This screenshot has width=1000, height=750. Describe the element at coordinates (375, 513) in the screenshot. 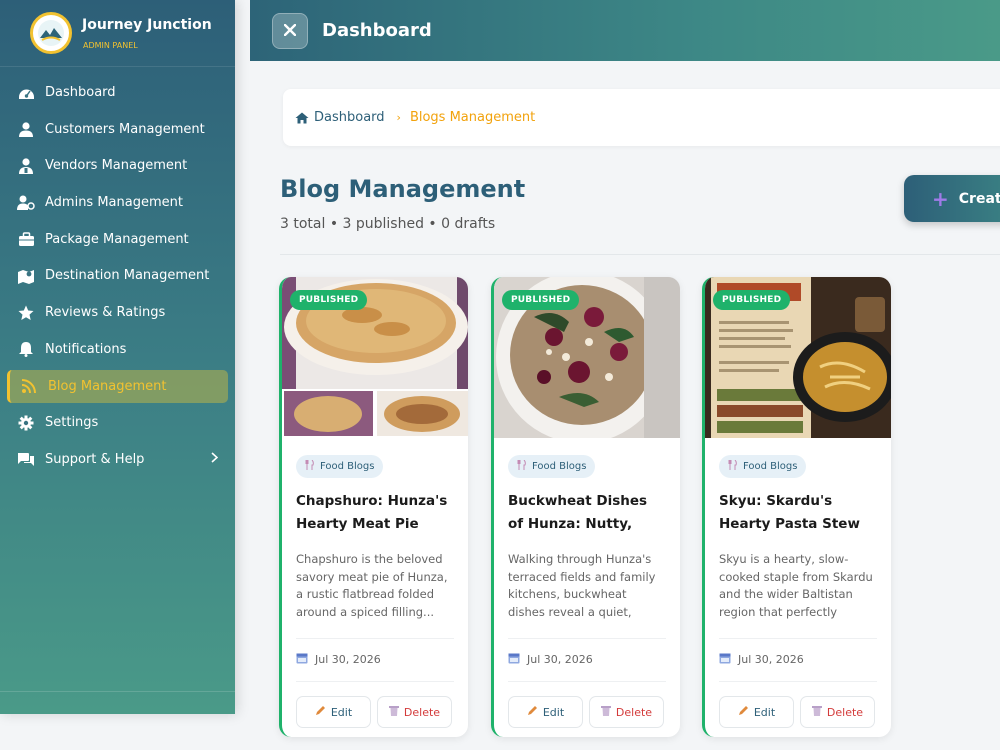

I see `blog-title: Chapshuro: Hunza's Hearty Meat Pie` at that location.